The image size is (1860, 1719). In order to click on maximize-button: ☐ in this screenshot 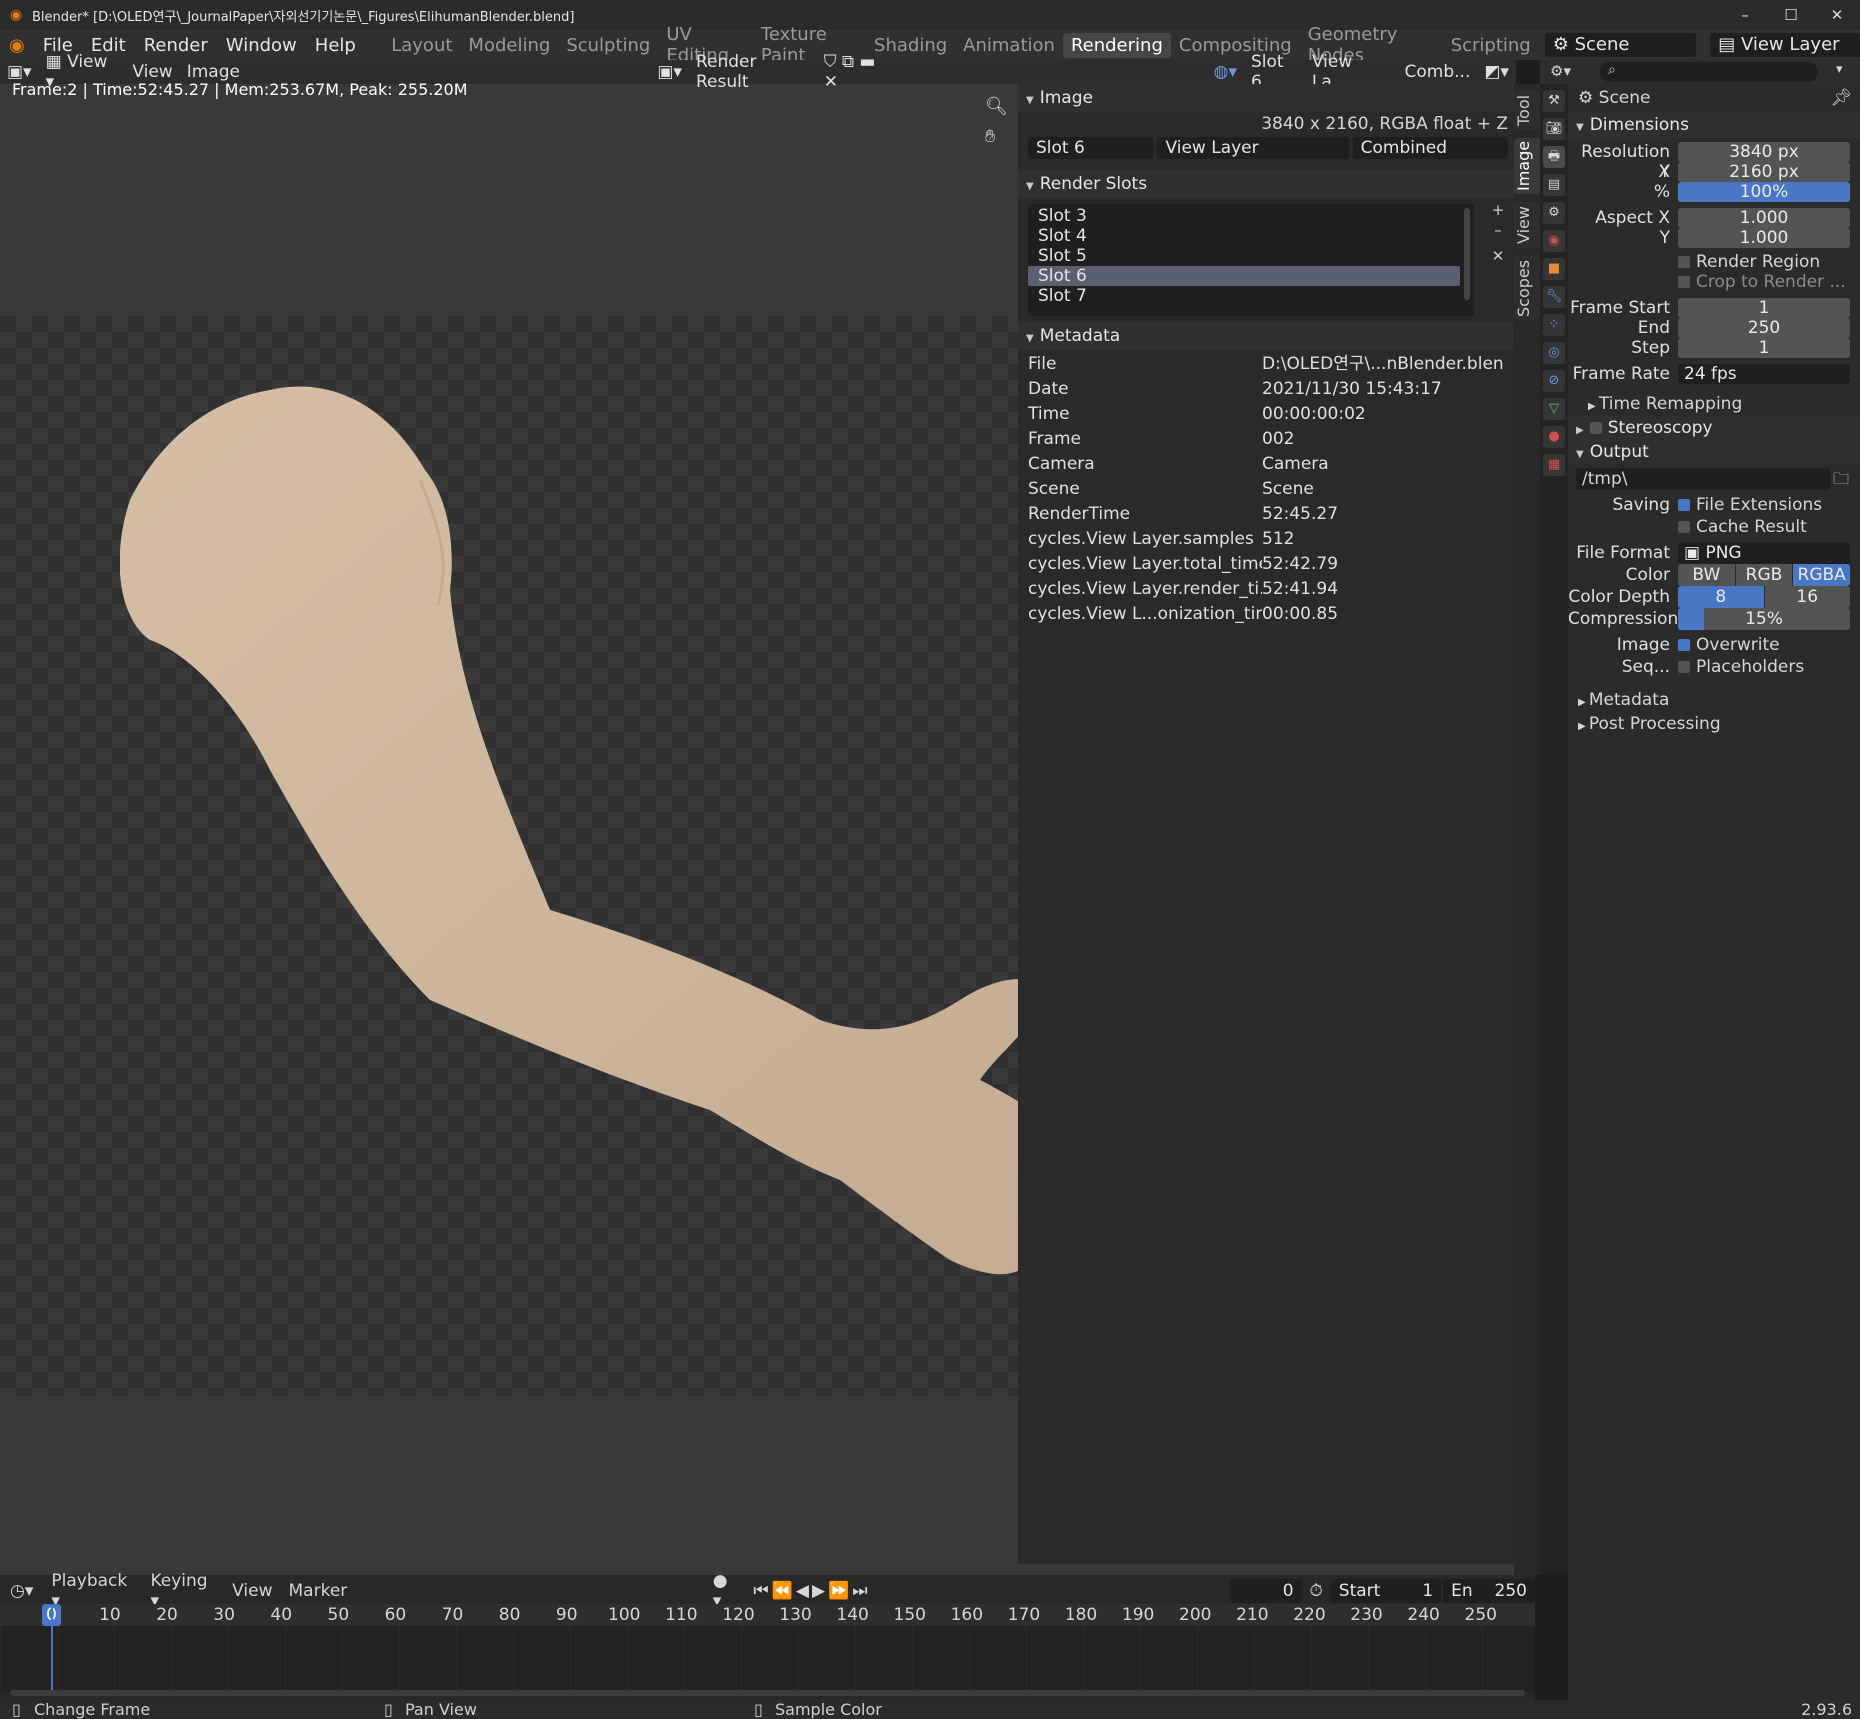, I will do `click(1791, 15)`.